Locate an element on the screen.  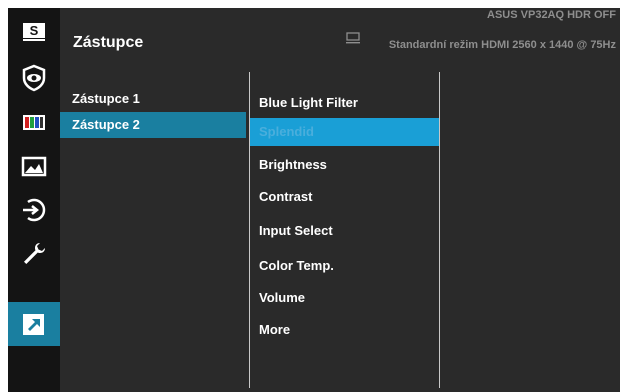
option-brightness: Brightness is located at coordinates (344, 165).